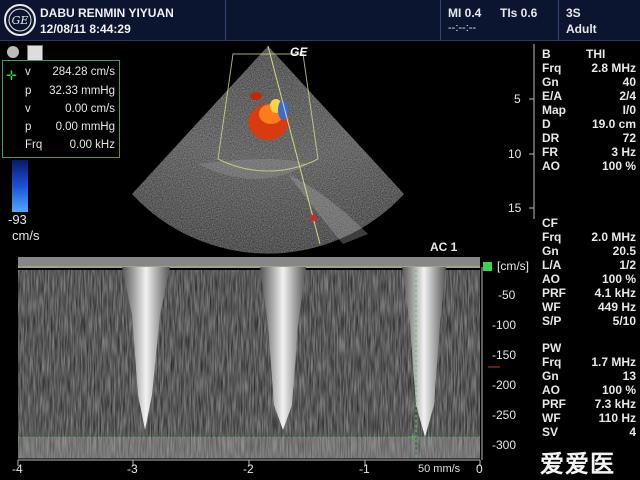 This screenshot has height=480, width=640. I want to click on preset-name: Adult, so click(581, 29).